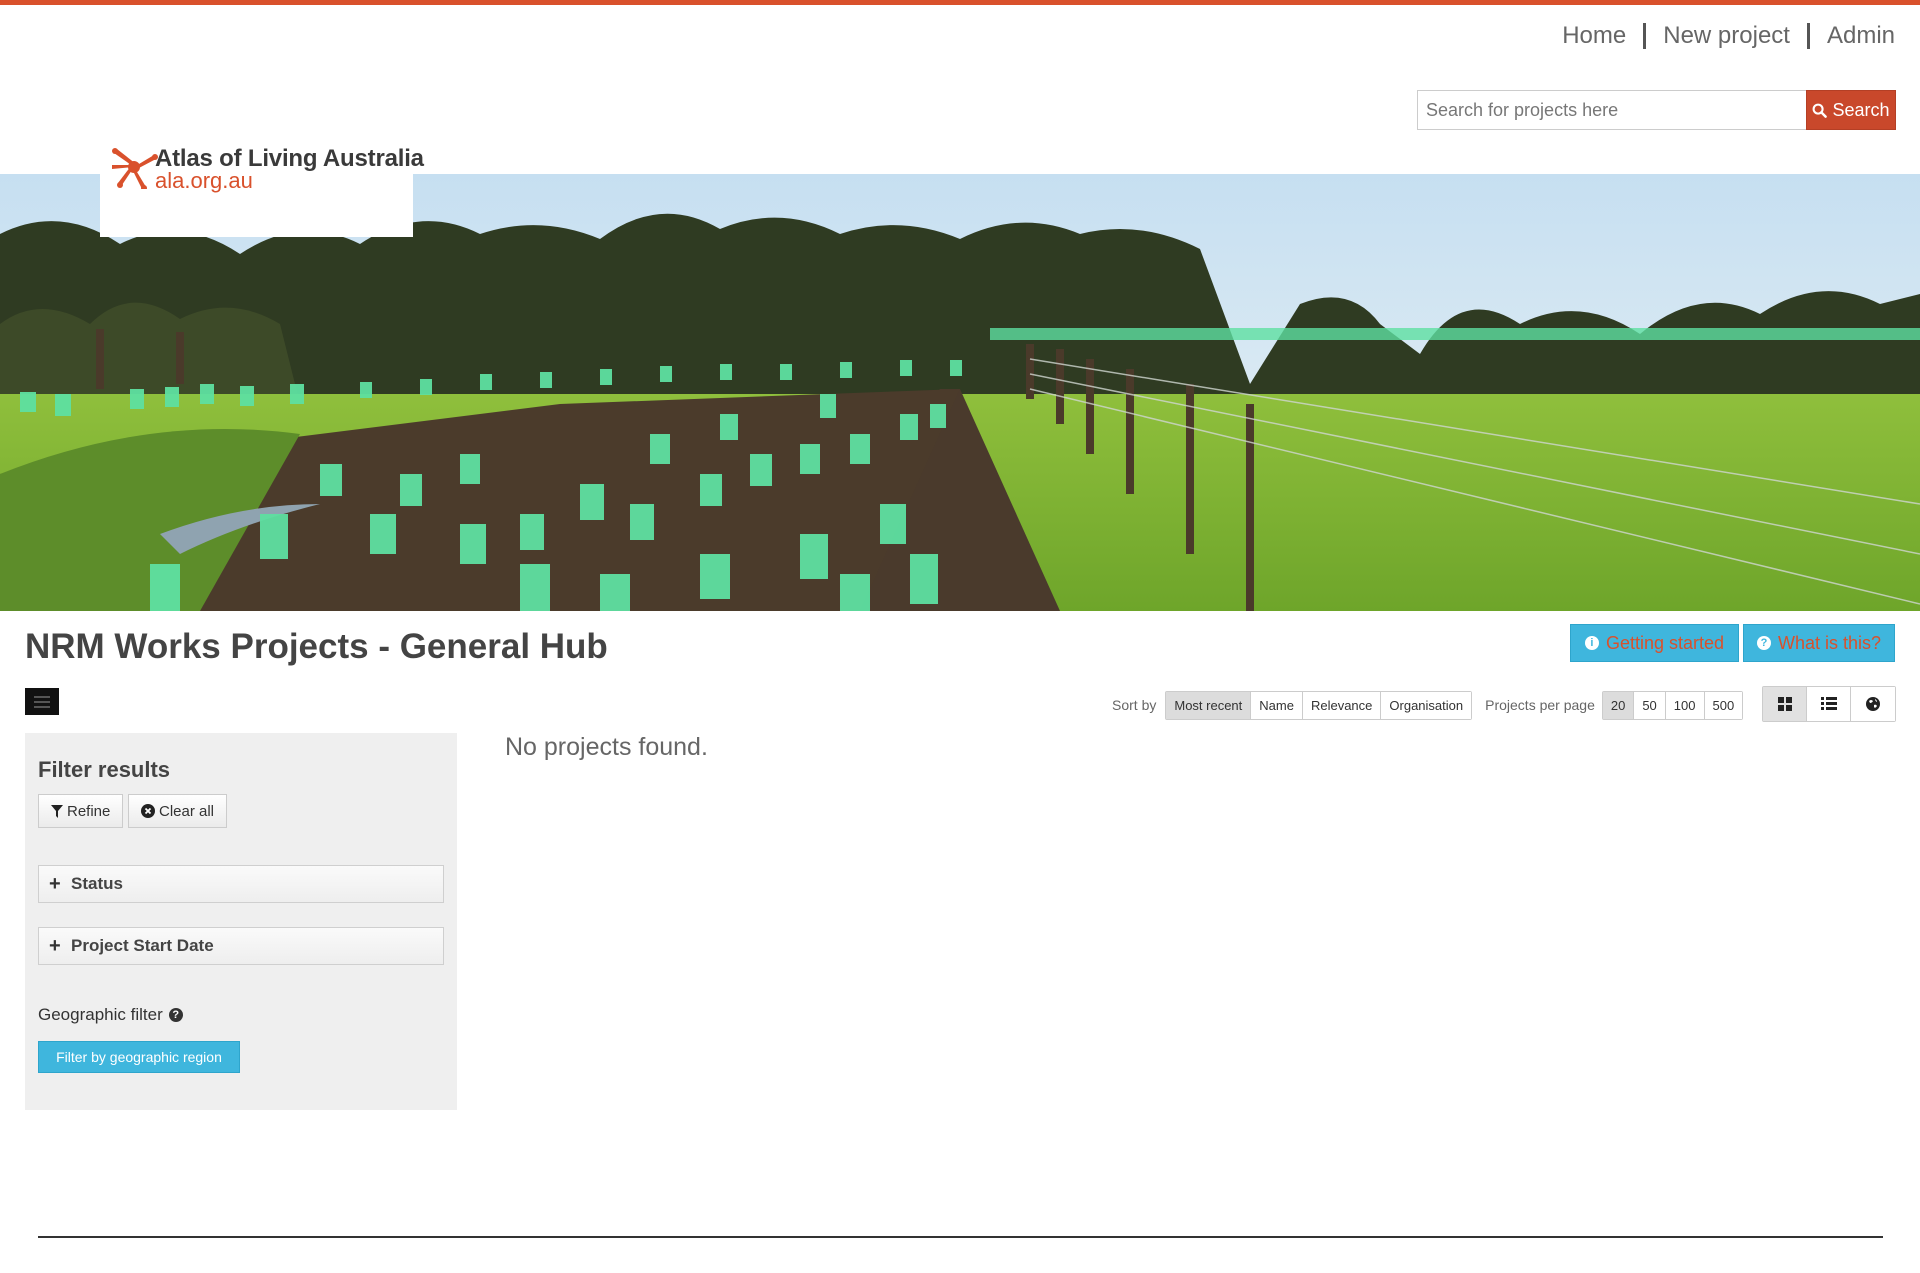 This screenshot has height=1273, width=1920. I want to click on logo-url: ala.org.au, so click(204, 180).